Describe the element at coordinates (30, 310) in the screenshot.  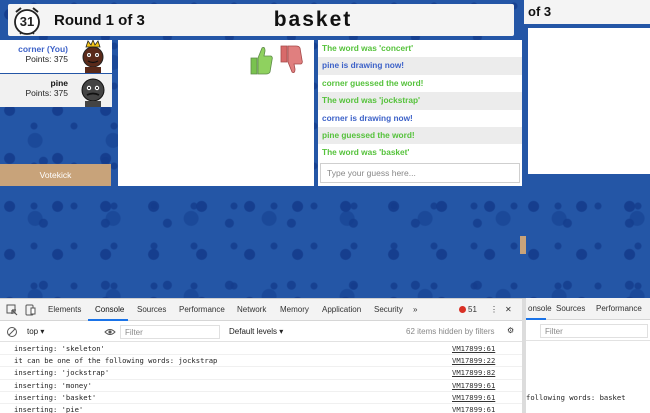
I see `device-toolbar-icon` at that location.